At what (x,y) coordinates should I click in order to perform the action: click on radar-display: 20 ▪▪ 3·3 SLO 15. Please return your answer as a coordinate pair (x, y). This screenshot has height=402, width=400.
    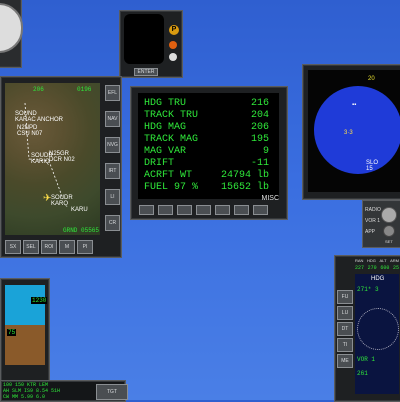
    Looking at the image, I should click on (351, 132).